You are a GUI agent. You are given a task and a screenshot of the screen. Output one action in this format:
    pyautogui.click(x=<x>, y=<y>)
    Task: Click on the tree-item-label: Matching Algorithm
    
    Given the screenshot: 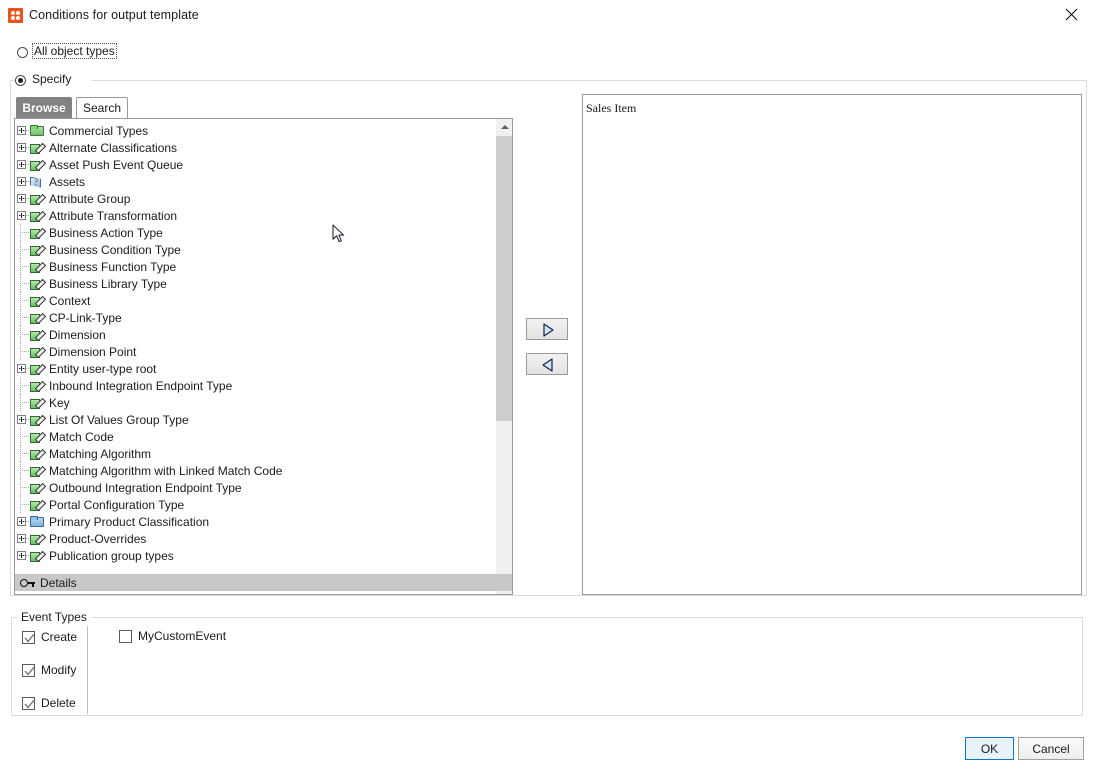 What is the action you would take?
    pyautogui.click(x=100, y=453)
    